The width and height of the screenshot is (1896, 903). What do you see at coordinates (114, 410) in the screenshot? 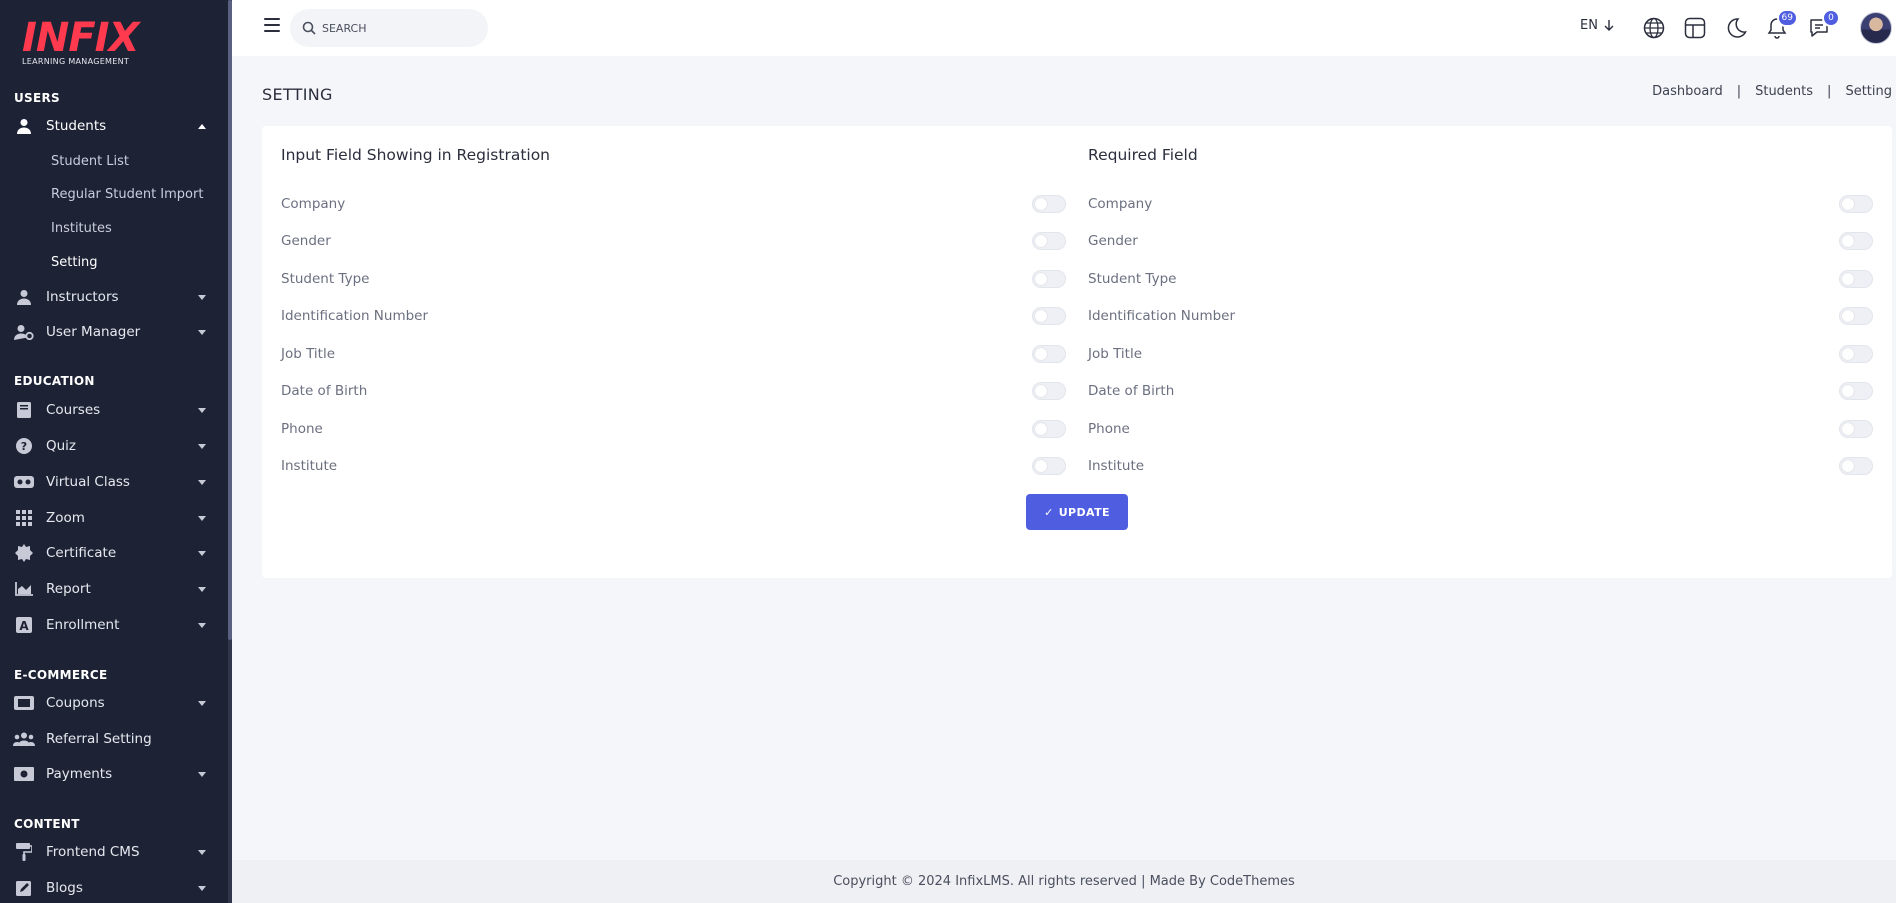
I see `sidebar-item-courses: Courses` at bounding box center [114, 410].